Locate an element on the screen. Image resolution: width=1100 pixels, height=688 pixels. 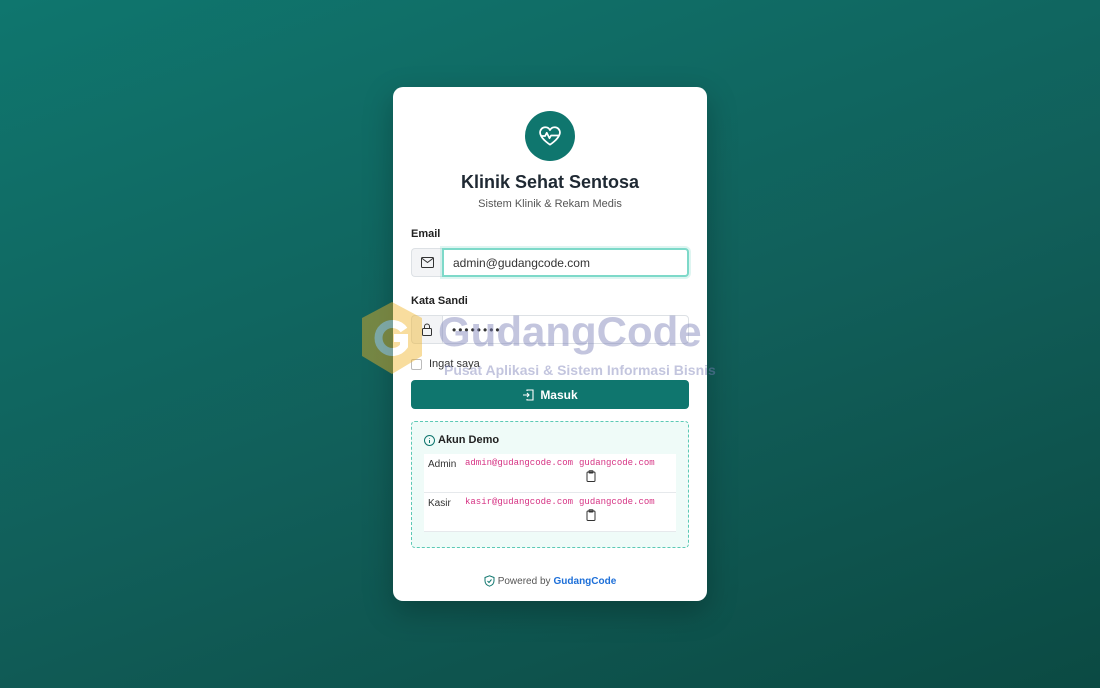
email-field is located at coordinates (565, 262).